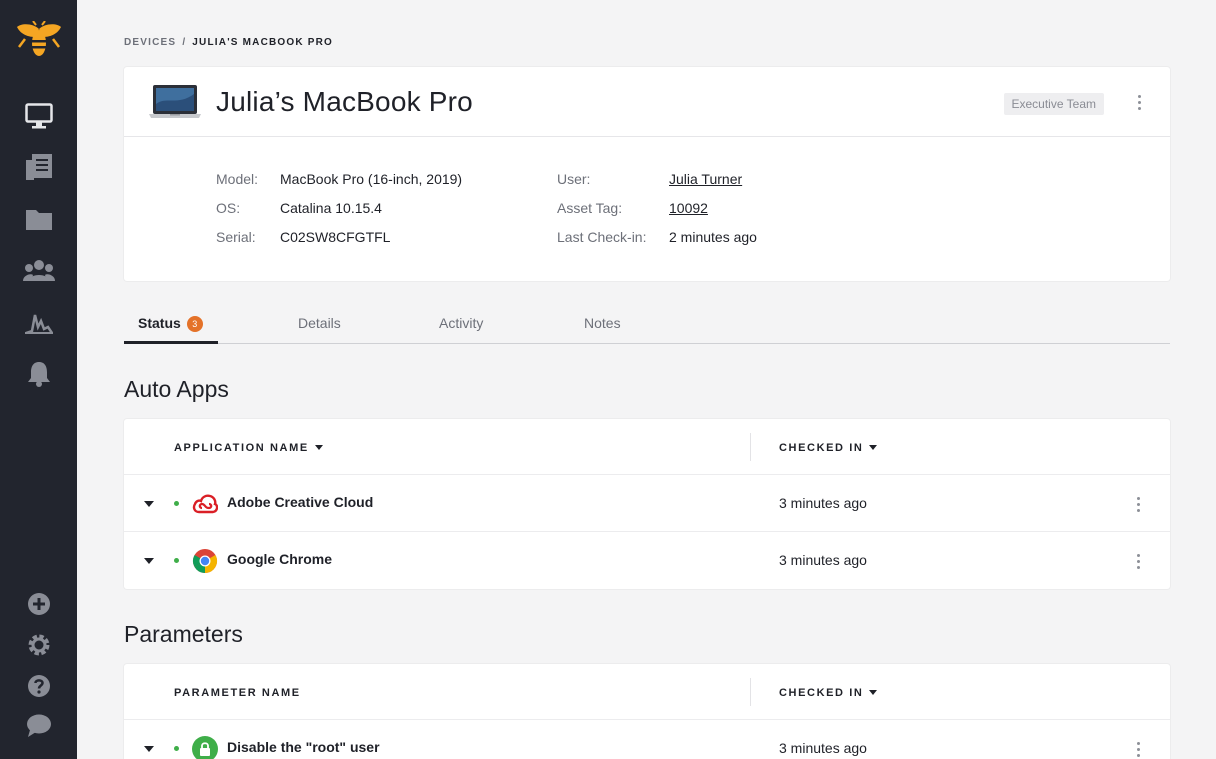 Image resolution: width=1216 pixels, height=759 pixels. What do you see at coordinates (175, 101) in the screenshot?
I see `laptop-icon` at bounding box center [175, 101].